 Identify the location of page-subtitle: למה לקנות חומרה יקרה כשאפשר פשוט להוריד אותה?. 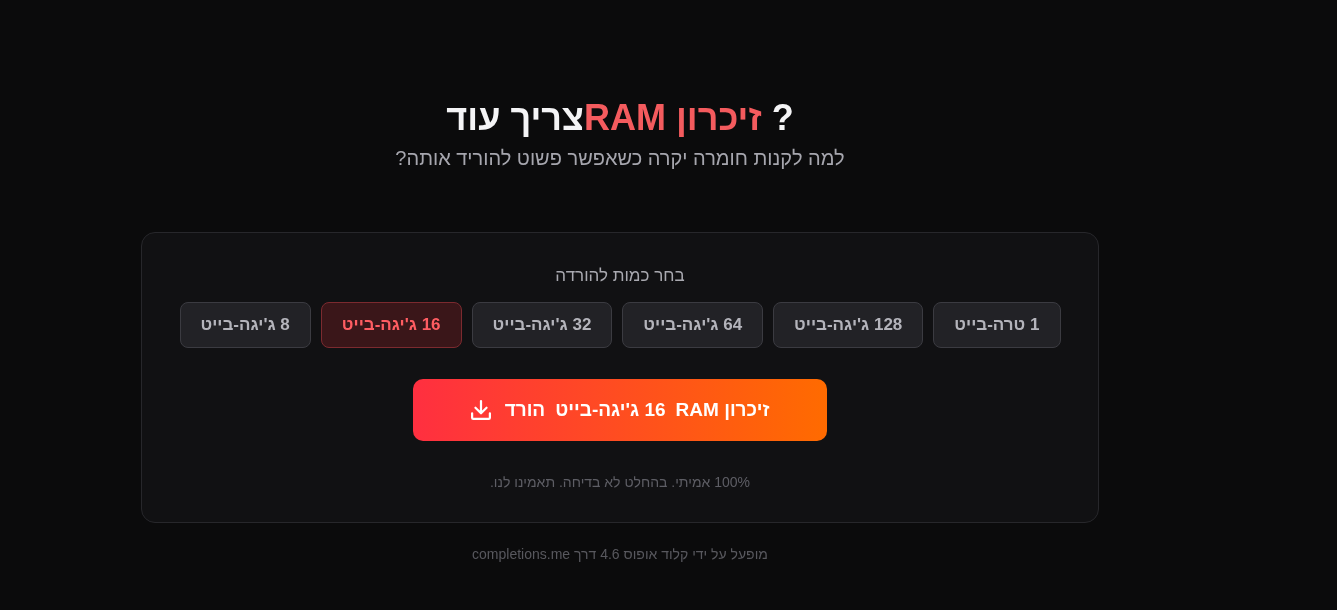
(620, 159).